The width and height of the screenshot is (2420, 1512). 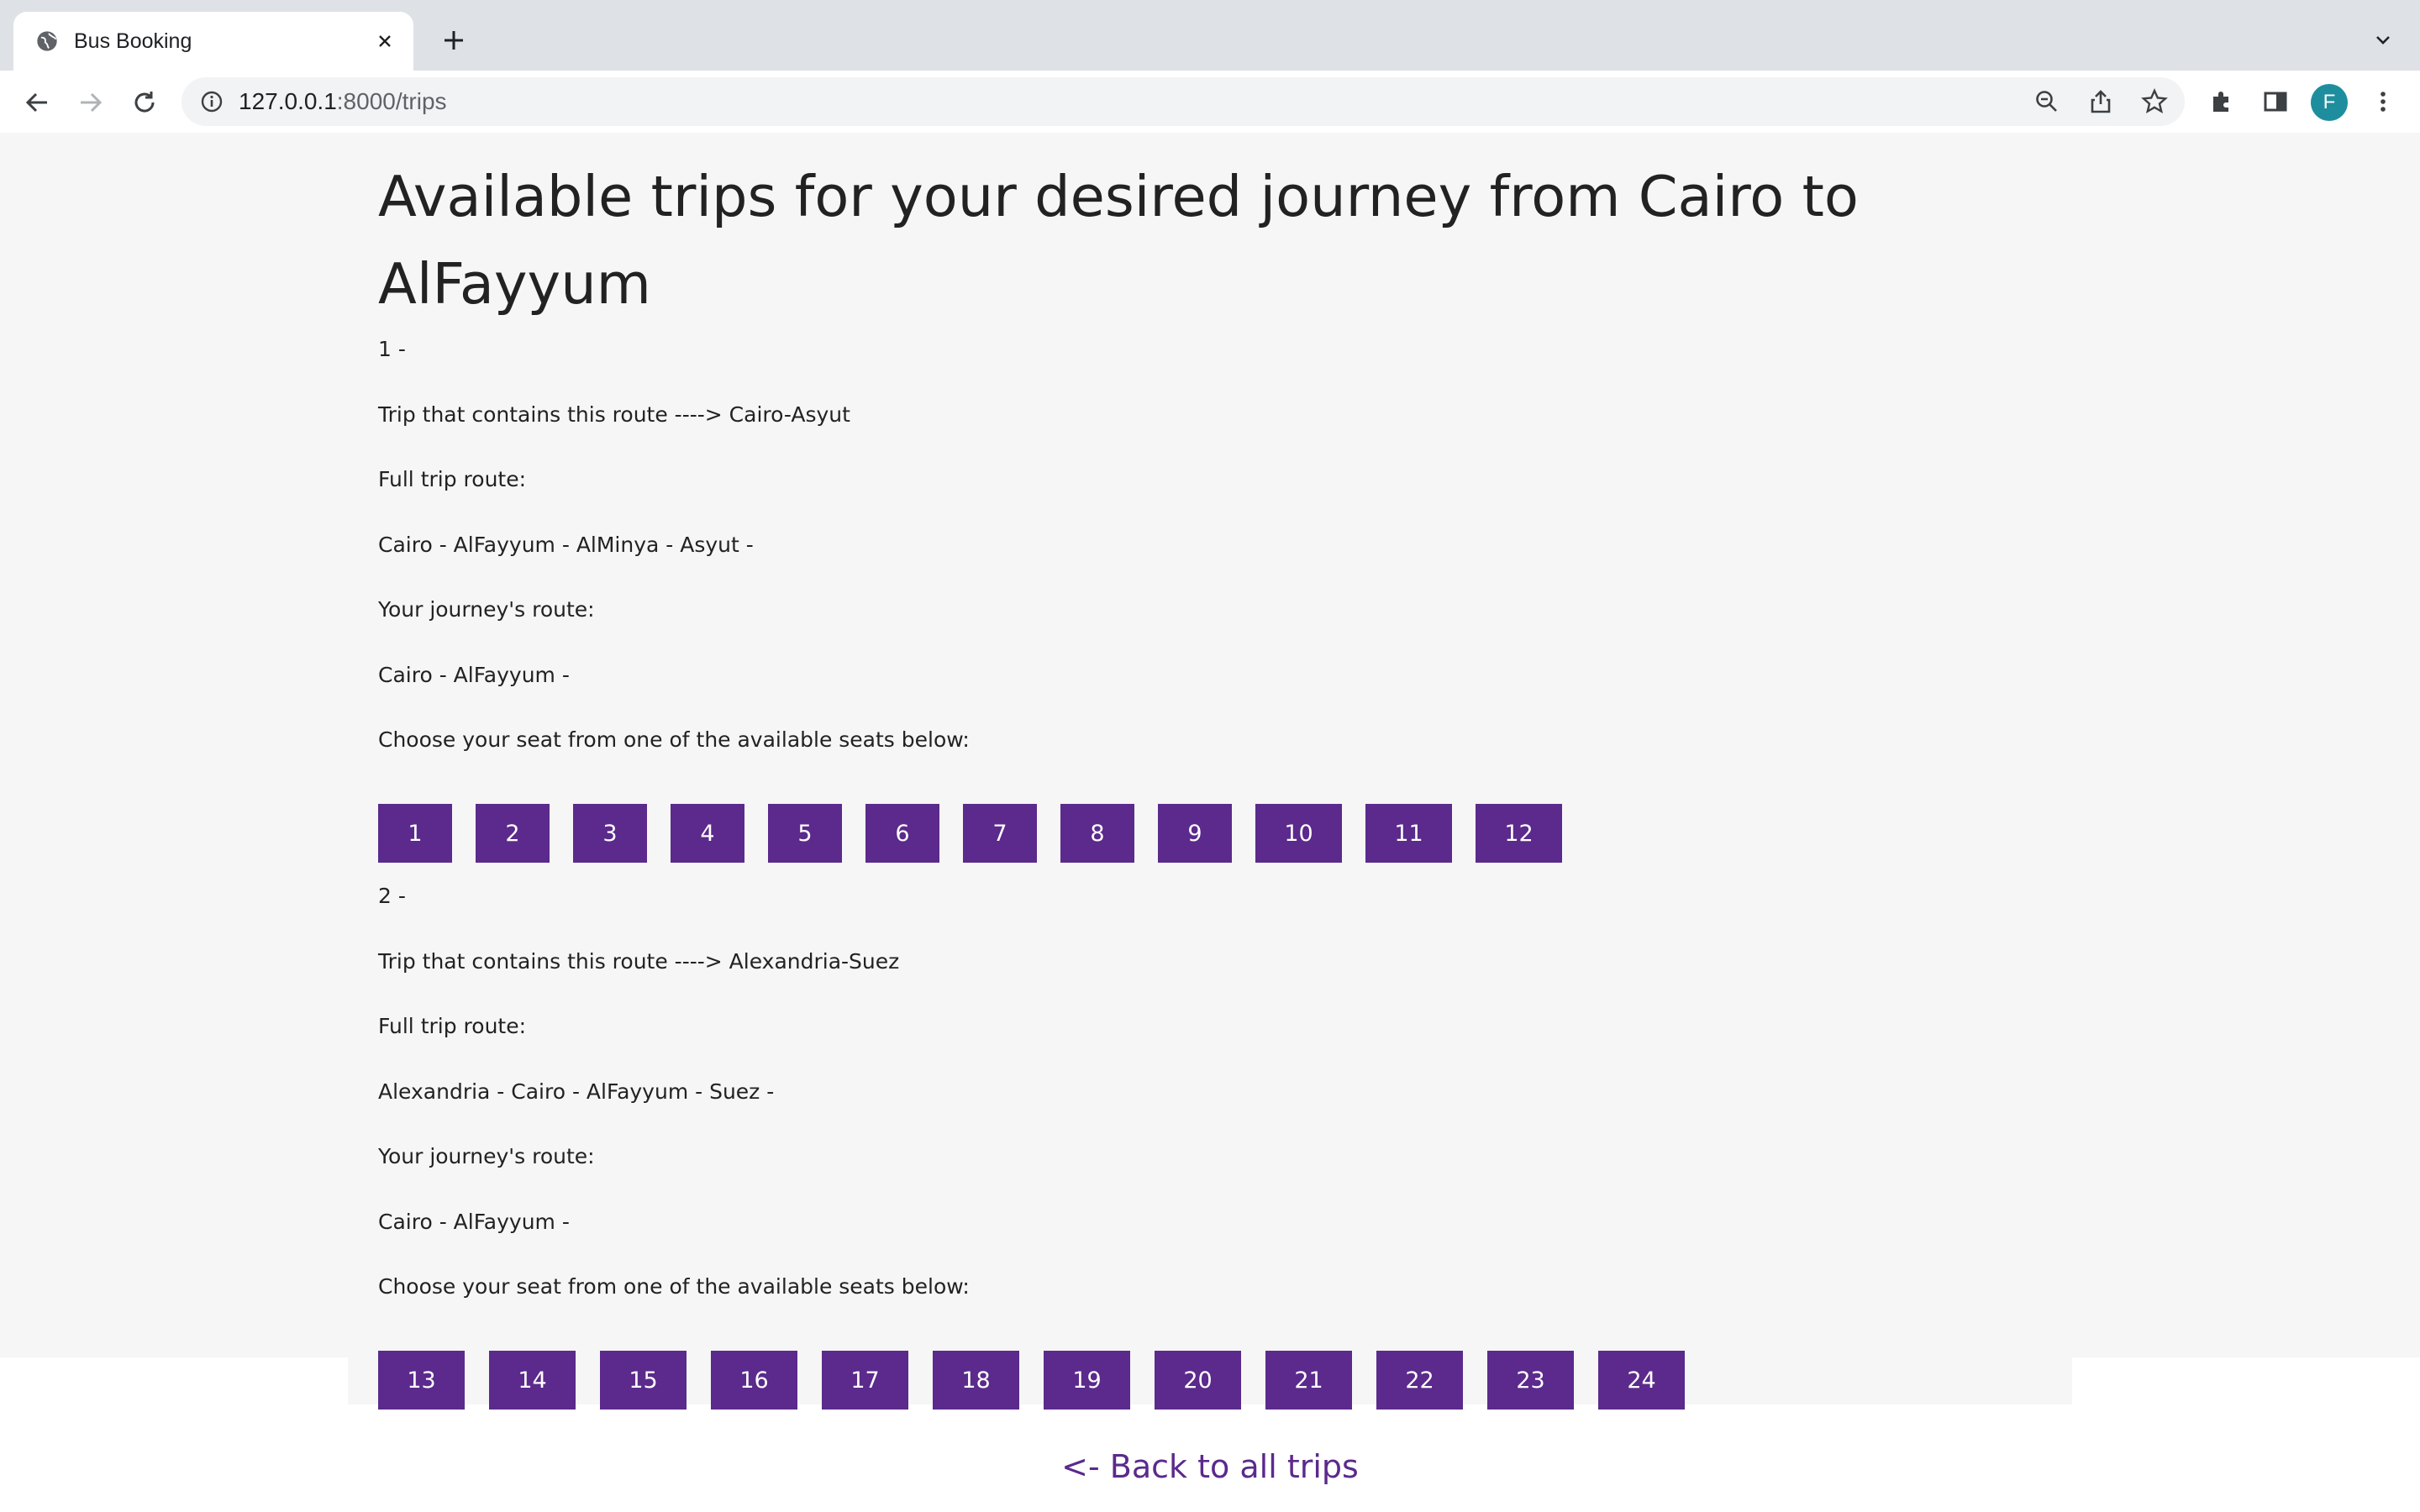 What do you see at coordinates (1198, 1380) in the screenshot?
I see `seat-button: 20` at bounding box center [1198, 1380].